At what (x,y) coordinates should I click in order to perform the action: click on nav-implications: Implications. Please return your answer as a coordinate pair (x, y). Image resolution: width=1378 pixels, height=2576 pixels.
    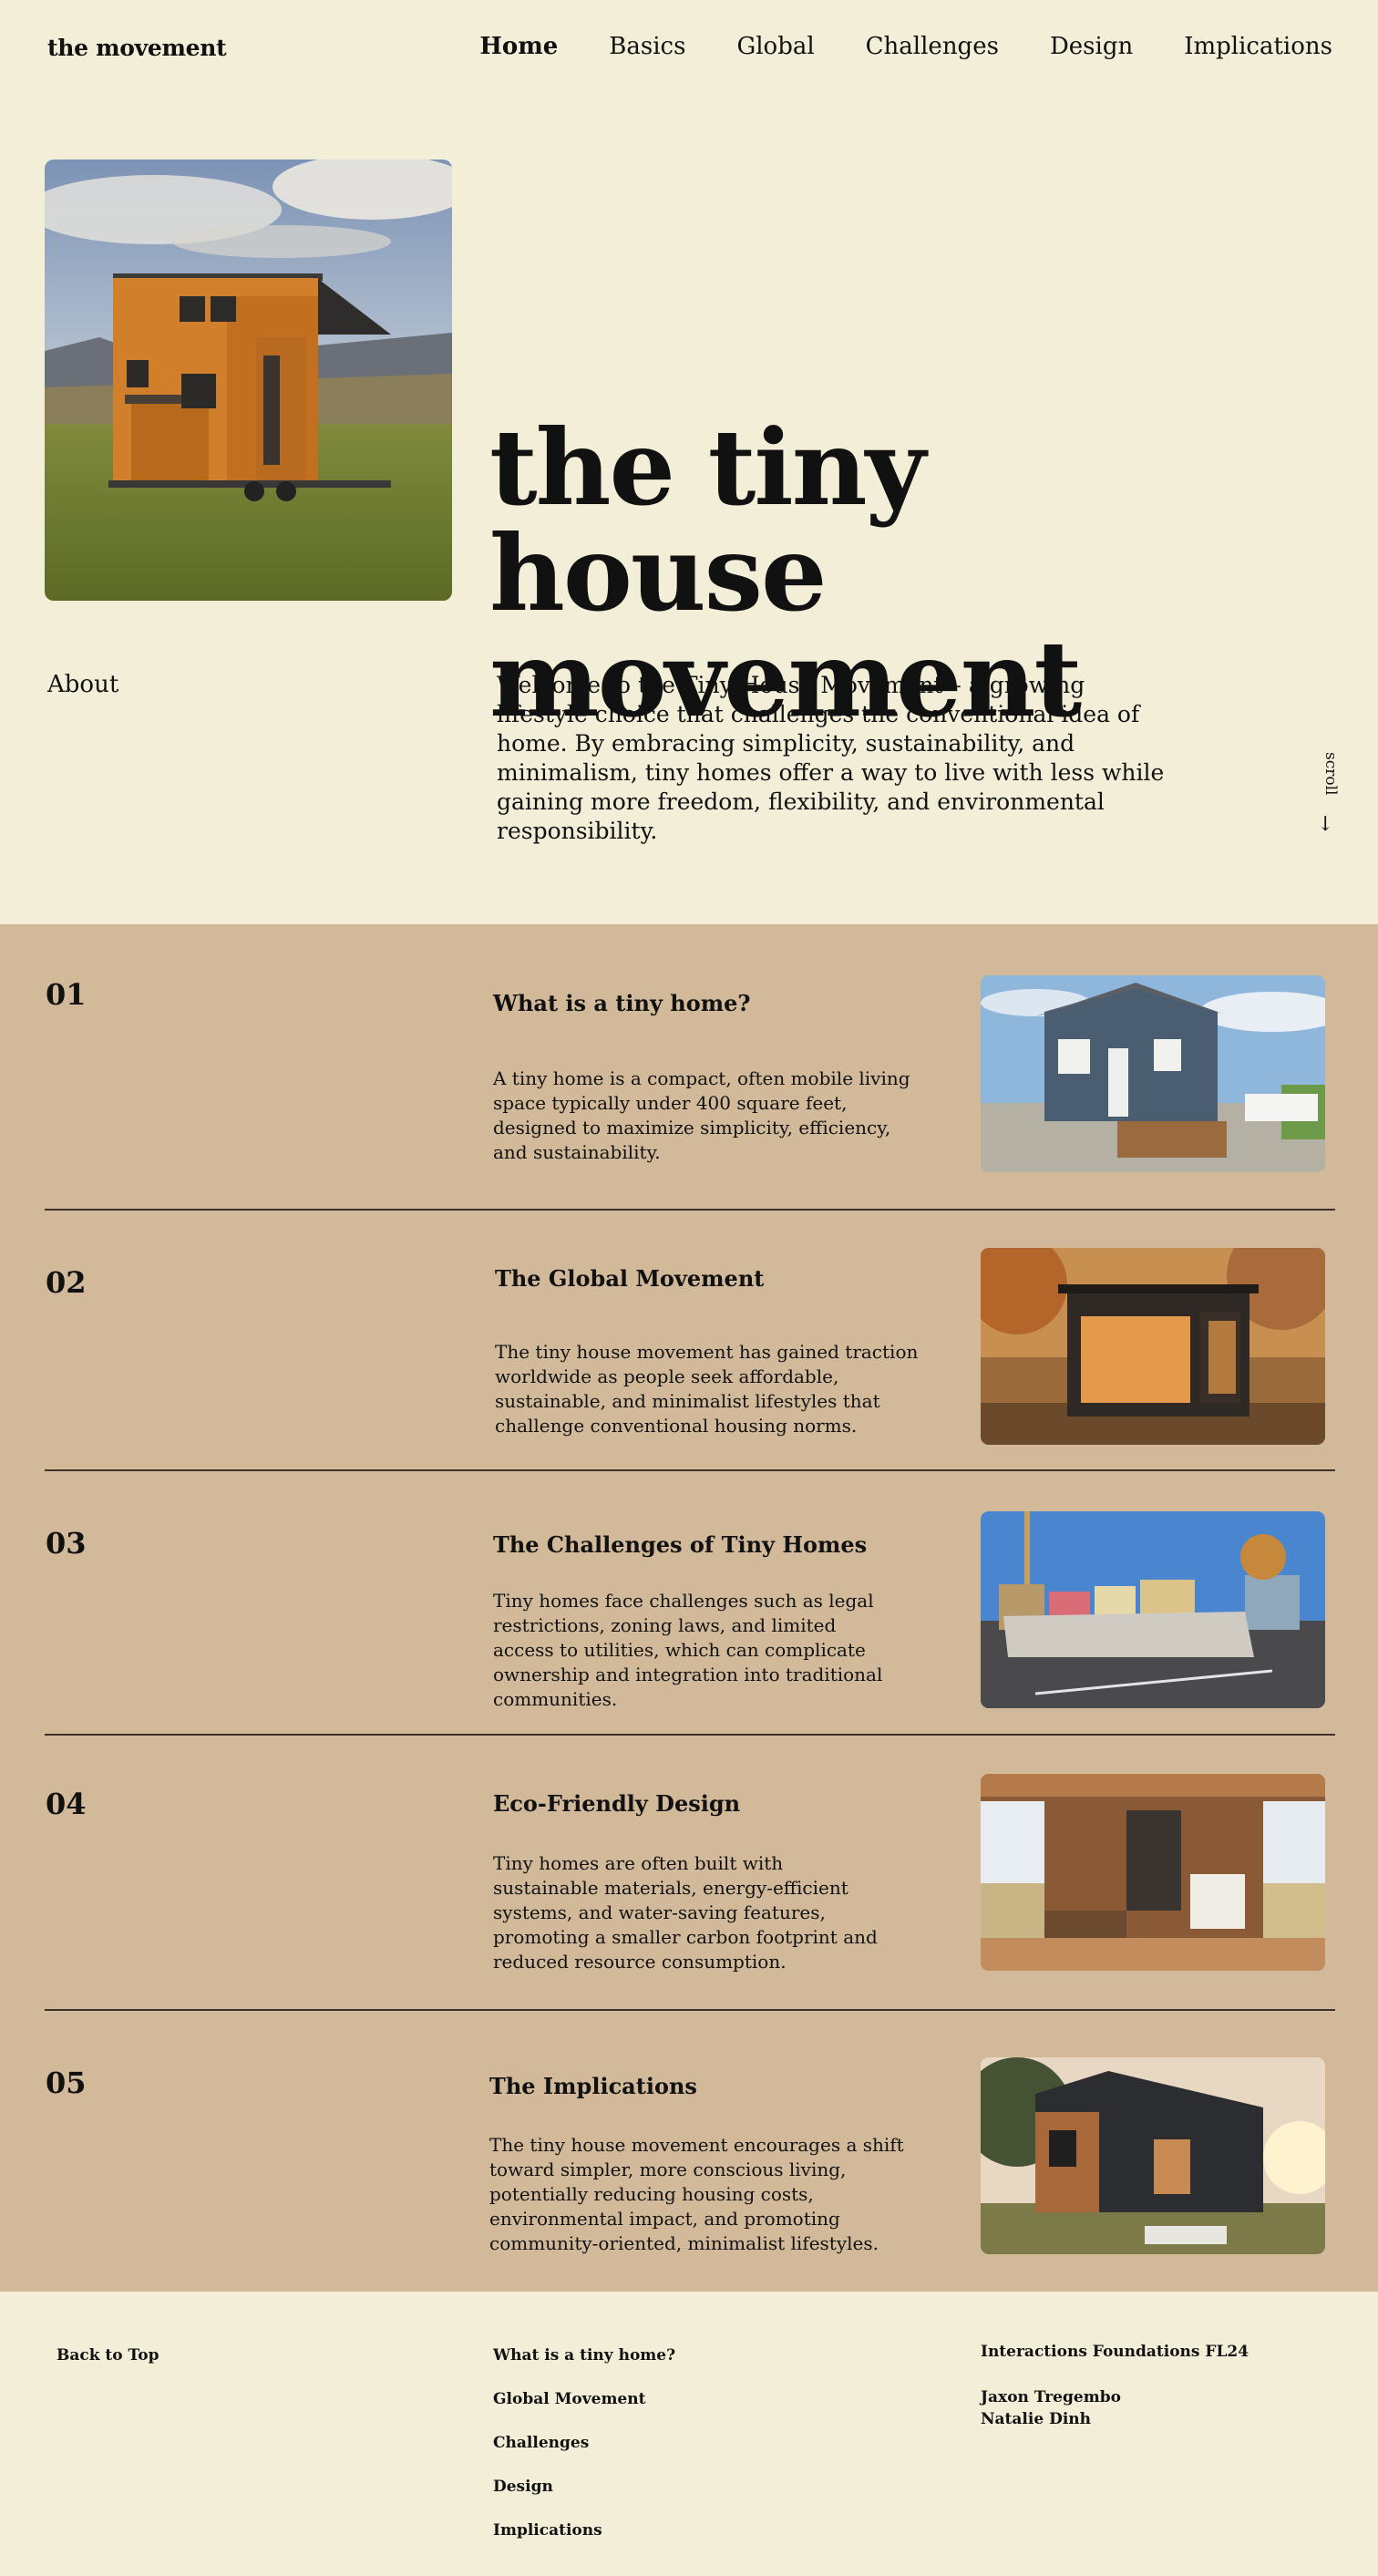
    Looking at the image, I should click on (1258, 46).